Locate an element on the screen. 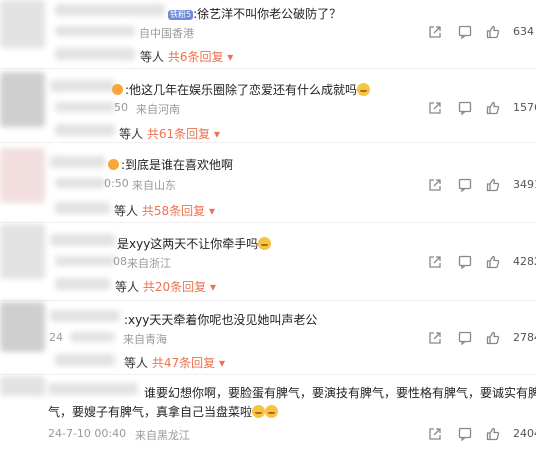 The image size is (536, 450). like-count: 3491 is located at coordinates (524, 184).